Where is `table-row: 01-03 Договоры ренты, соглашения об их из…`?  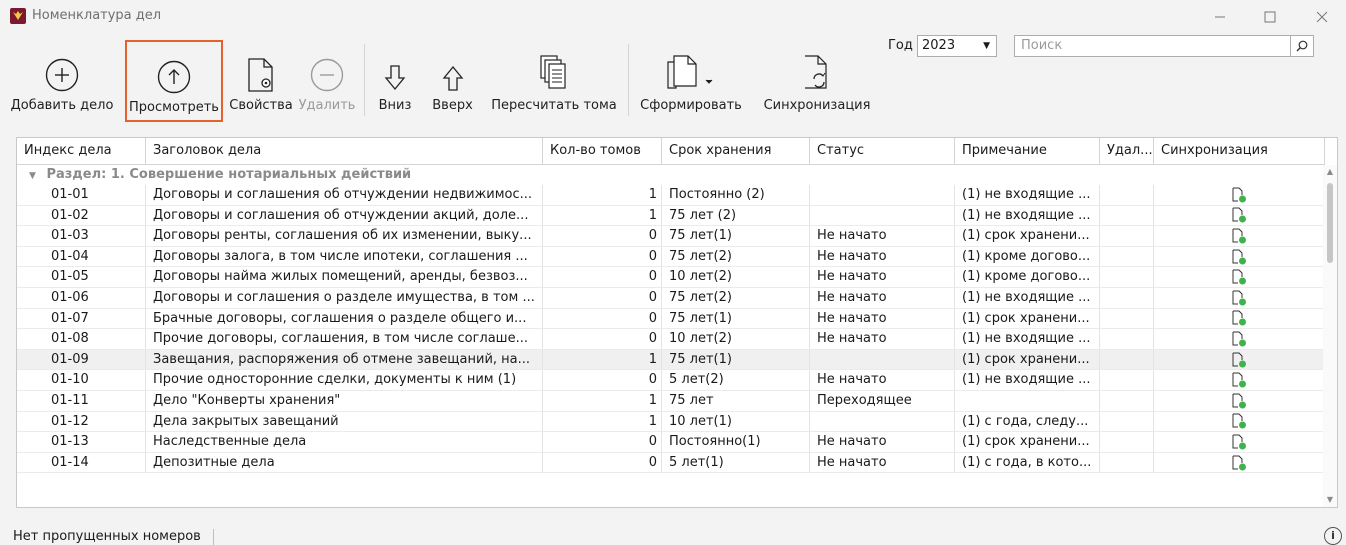 table-row: 01-03 Договоры ренты, соглашения об их из… is located at coordinates (671, 236).